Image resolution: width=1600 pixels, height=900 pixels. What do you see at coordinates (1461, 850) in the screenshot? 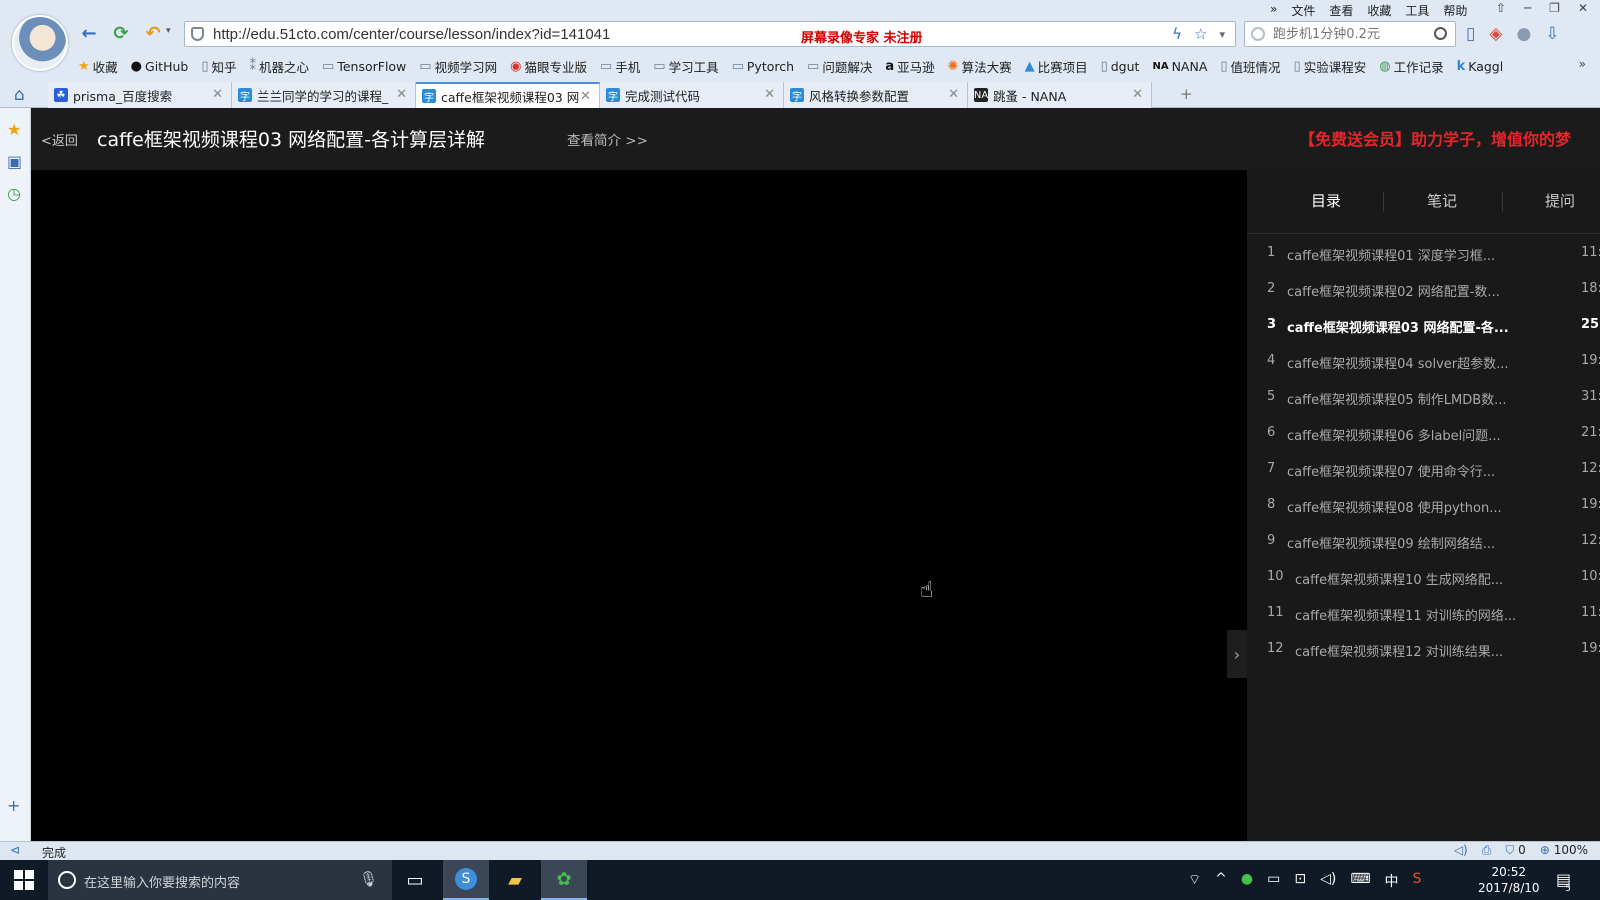
I see `mute-icon: ◁)` at bounding box center [1461, 850].